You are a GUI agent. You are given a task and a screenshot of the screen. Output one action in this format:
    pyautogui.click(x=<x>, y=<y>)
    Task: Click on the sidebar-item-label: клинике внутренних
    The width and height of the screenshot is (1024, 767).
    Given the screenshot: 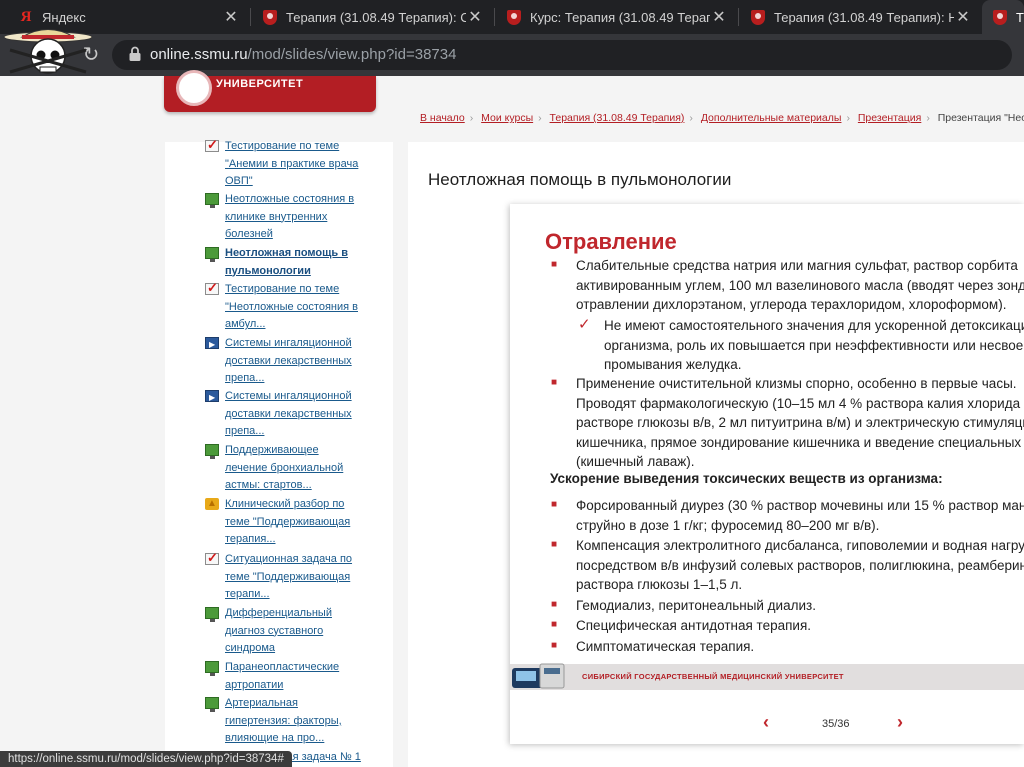 What is the action you would take?
    pyautogui.click(x=276, y=216)
    